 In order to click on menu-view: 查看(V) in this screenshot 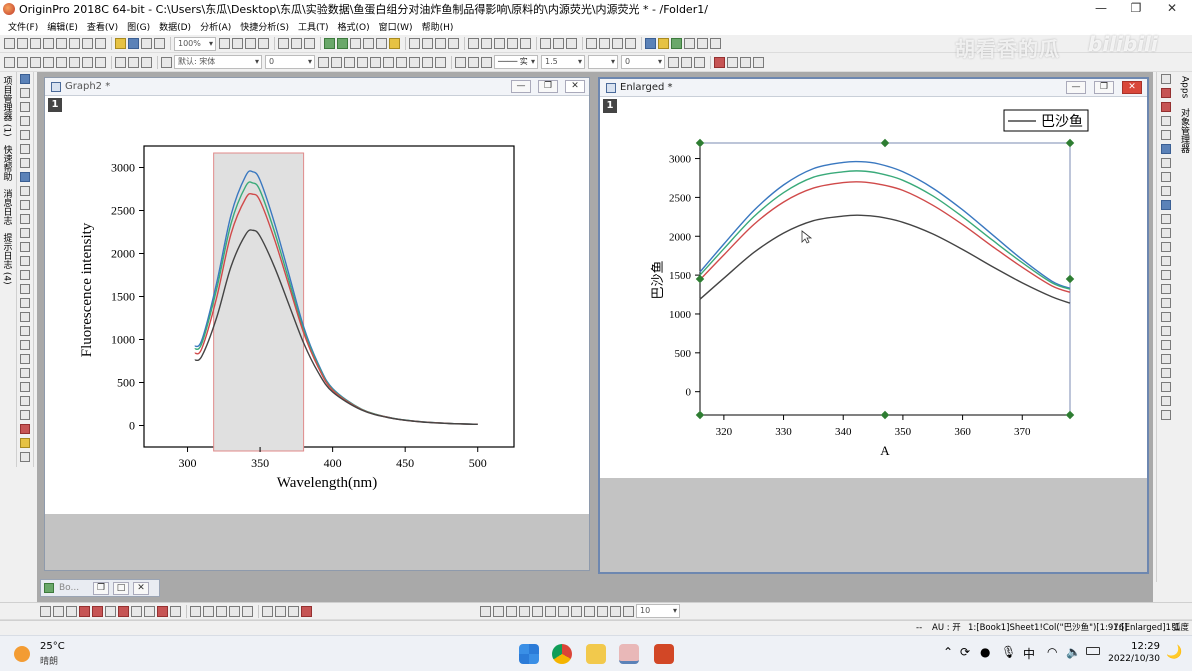, I will do `click(102, 26)`.